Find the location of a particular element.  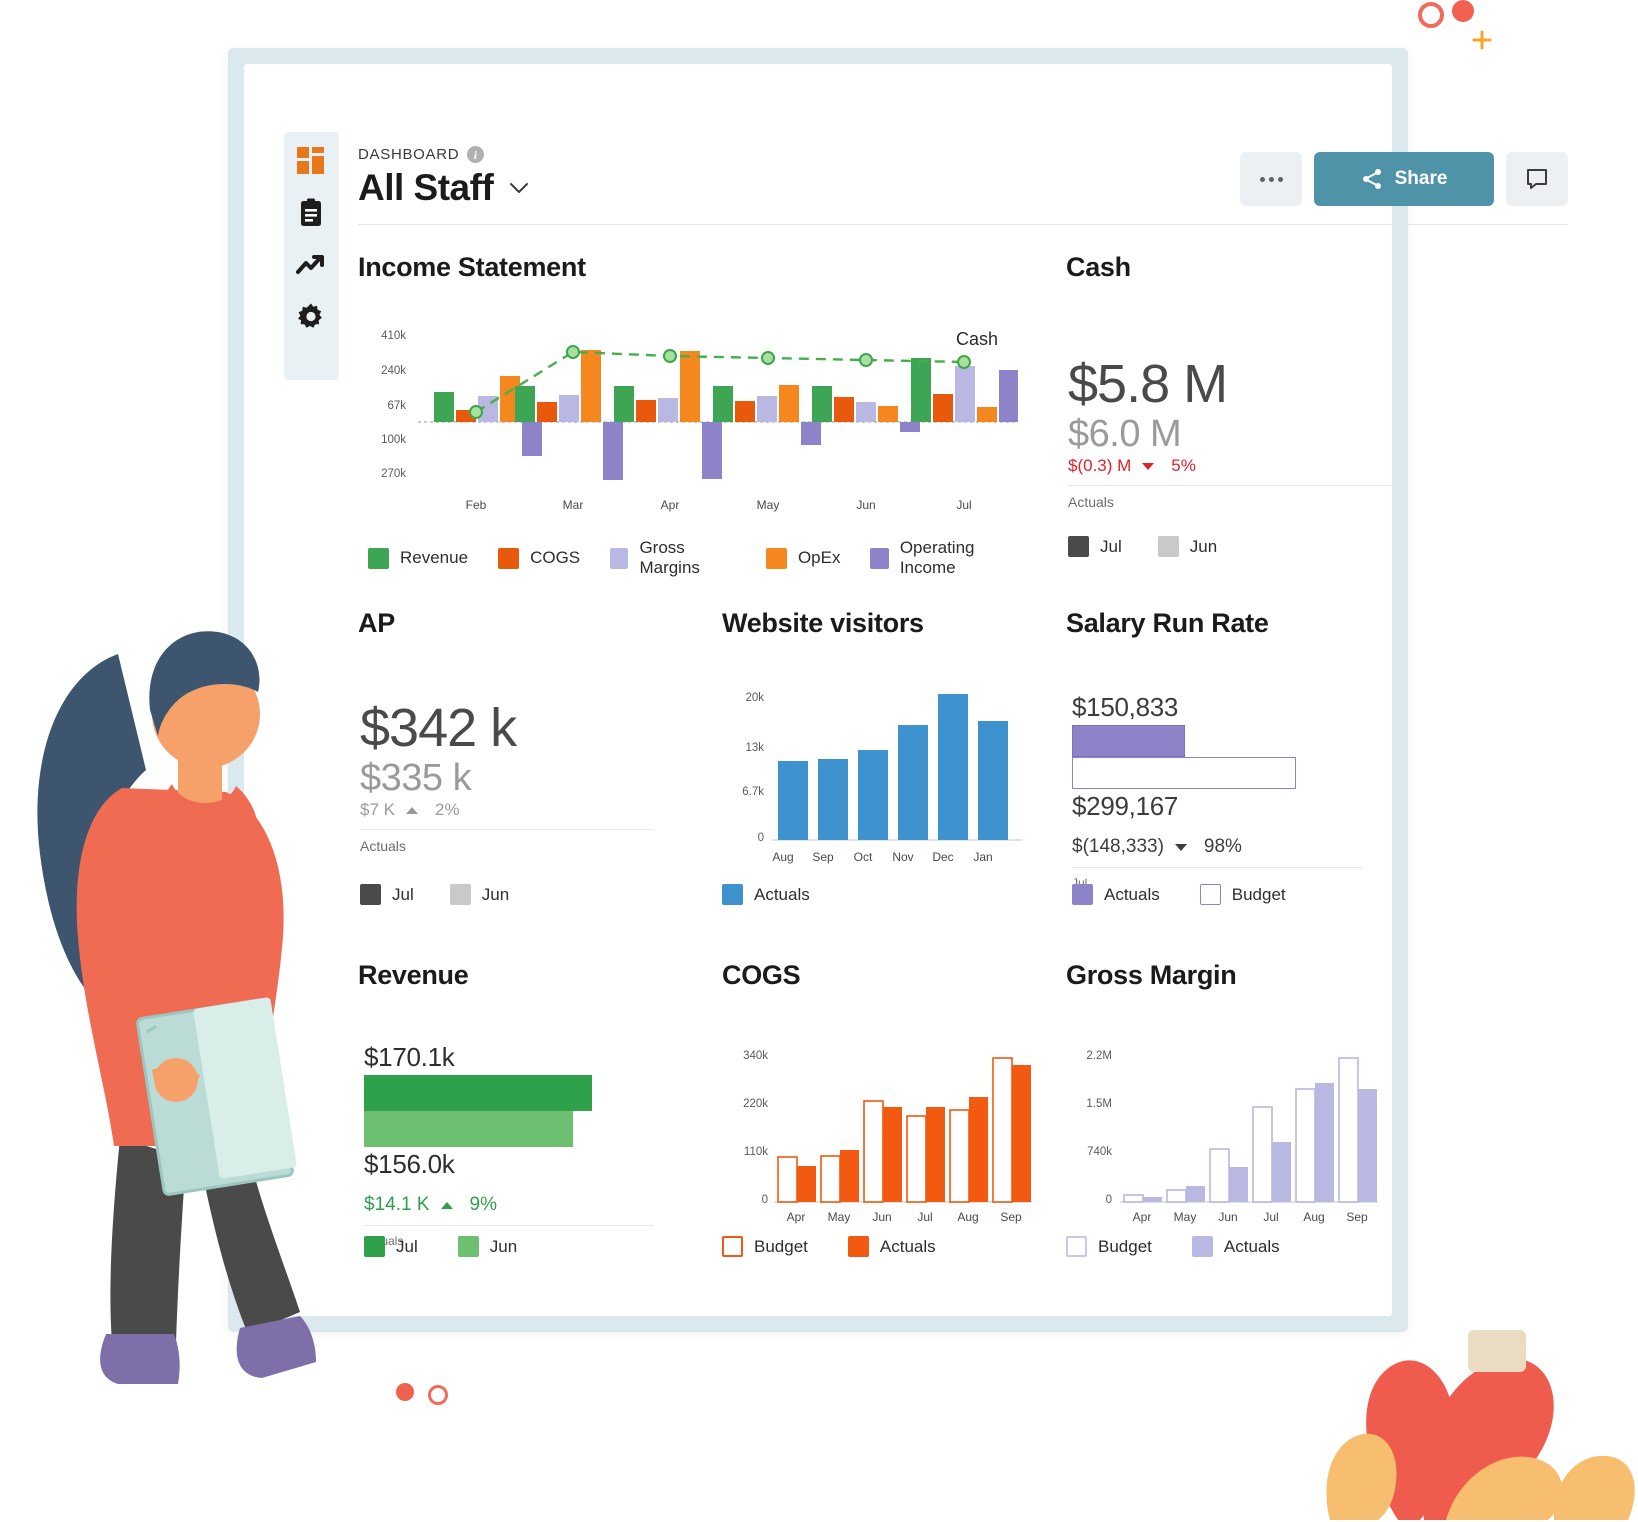

legend-swatch-jun is located at coordinates (468, 1246).